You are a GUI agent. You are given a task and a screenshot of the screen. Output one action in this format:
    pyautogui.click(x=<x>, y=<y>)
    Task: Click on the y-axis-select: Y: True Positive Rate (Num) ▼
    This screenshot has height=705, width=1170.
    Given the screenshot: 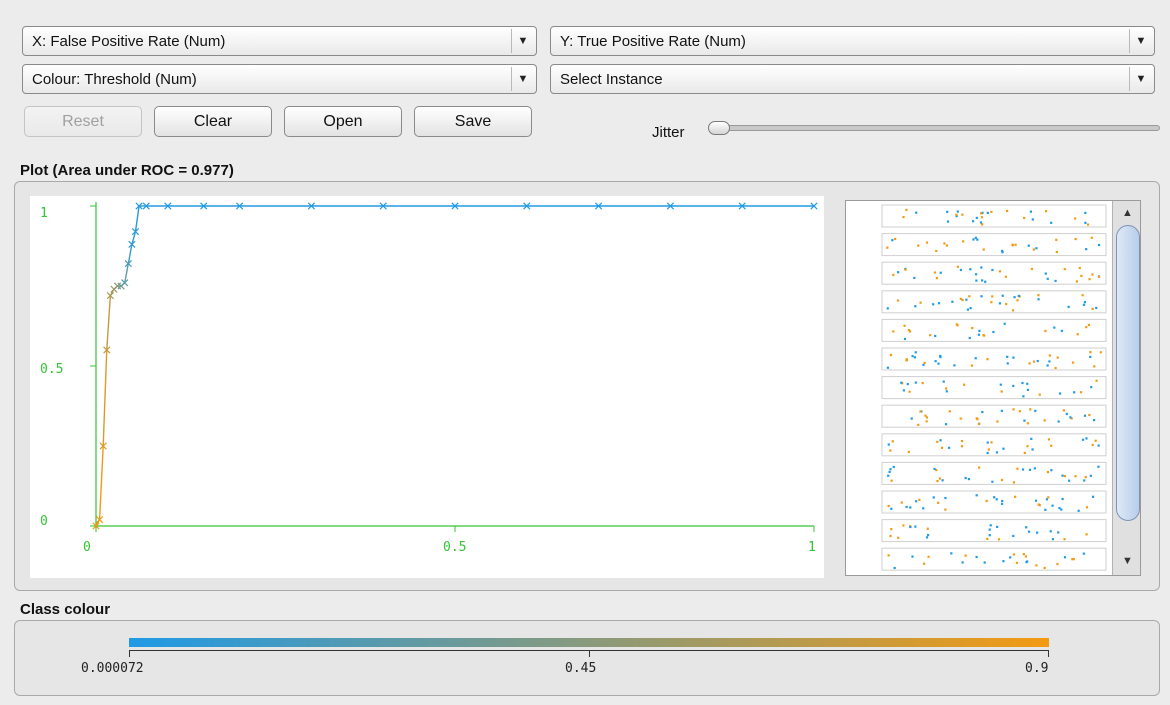 What is the action you would take?
    pyautogui.click(x=852, y=41)
    